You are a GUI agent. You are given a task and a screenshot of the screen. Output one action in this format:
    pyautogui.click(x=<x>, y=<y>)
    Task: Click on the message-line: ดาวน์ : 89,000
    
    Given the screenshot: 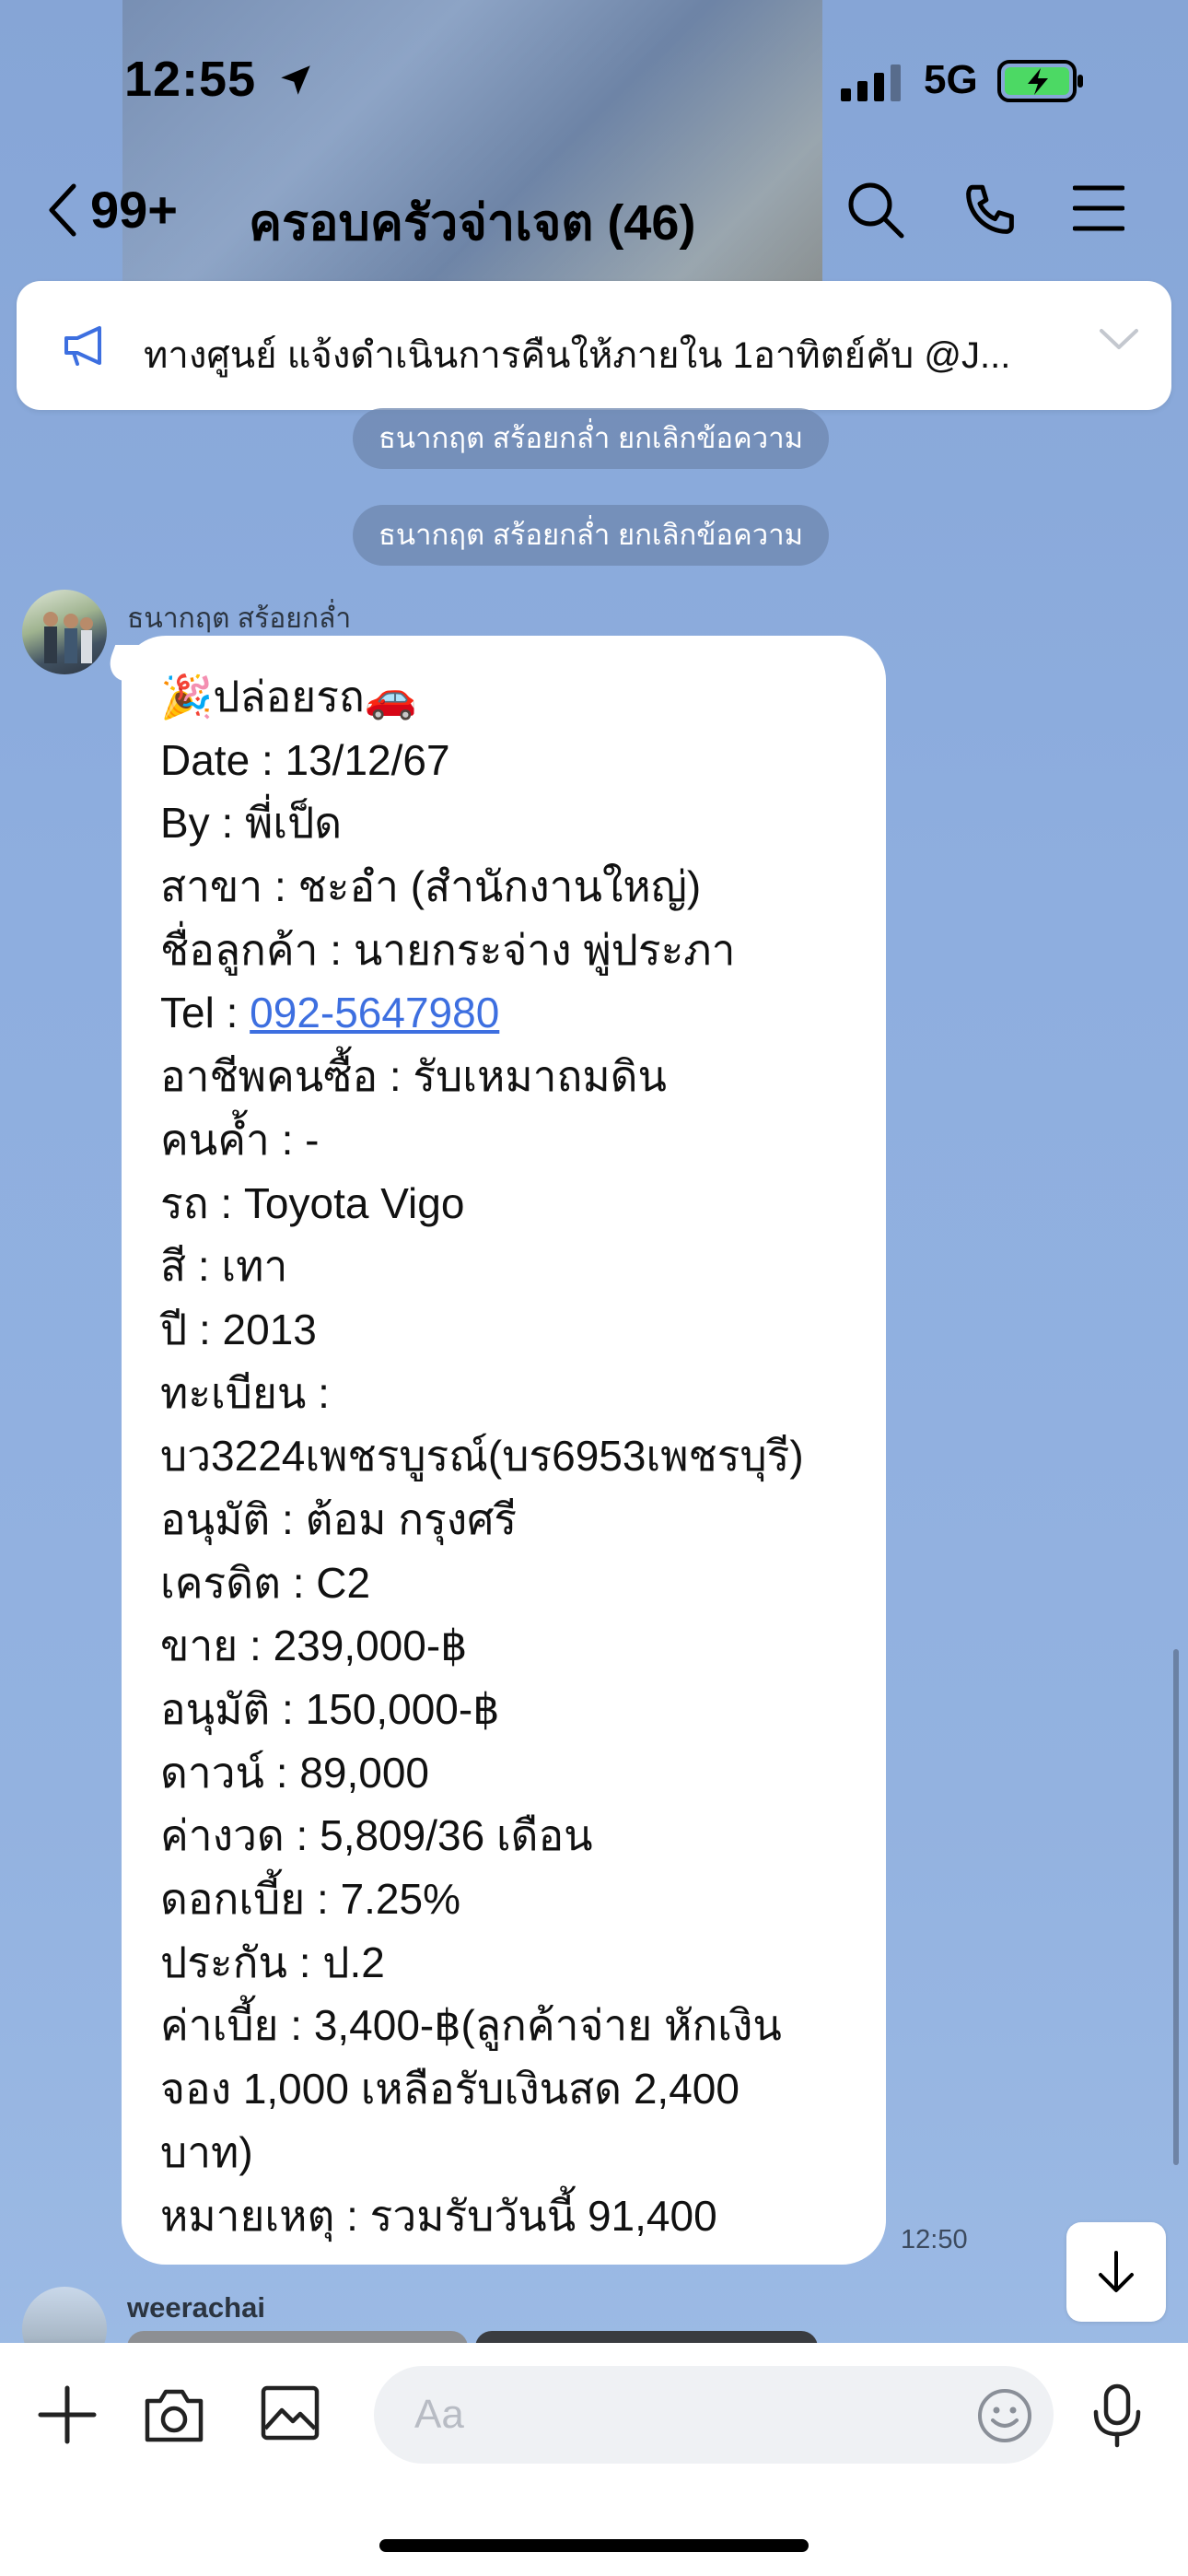 What is the action you would take?
    pyautogui.click(x=295, y=1772)
    